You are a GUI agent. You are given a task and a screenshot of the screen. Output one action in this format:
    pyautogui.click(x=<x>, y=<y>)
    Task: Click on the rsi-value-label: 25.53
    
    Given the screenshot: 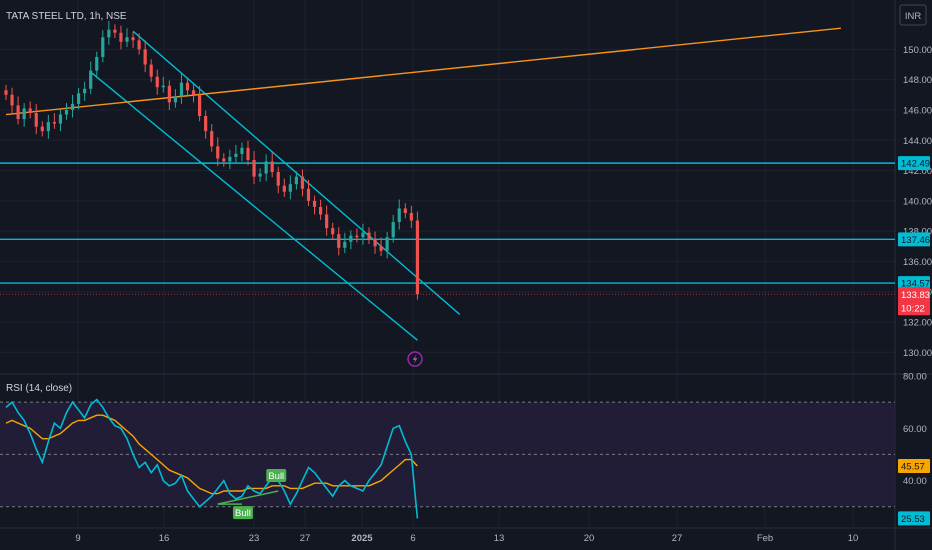 What is the action you would take?
    pyautogui.click(x=913, y=519)
    